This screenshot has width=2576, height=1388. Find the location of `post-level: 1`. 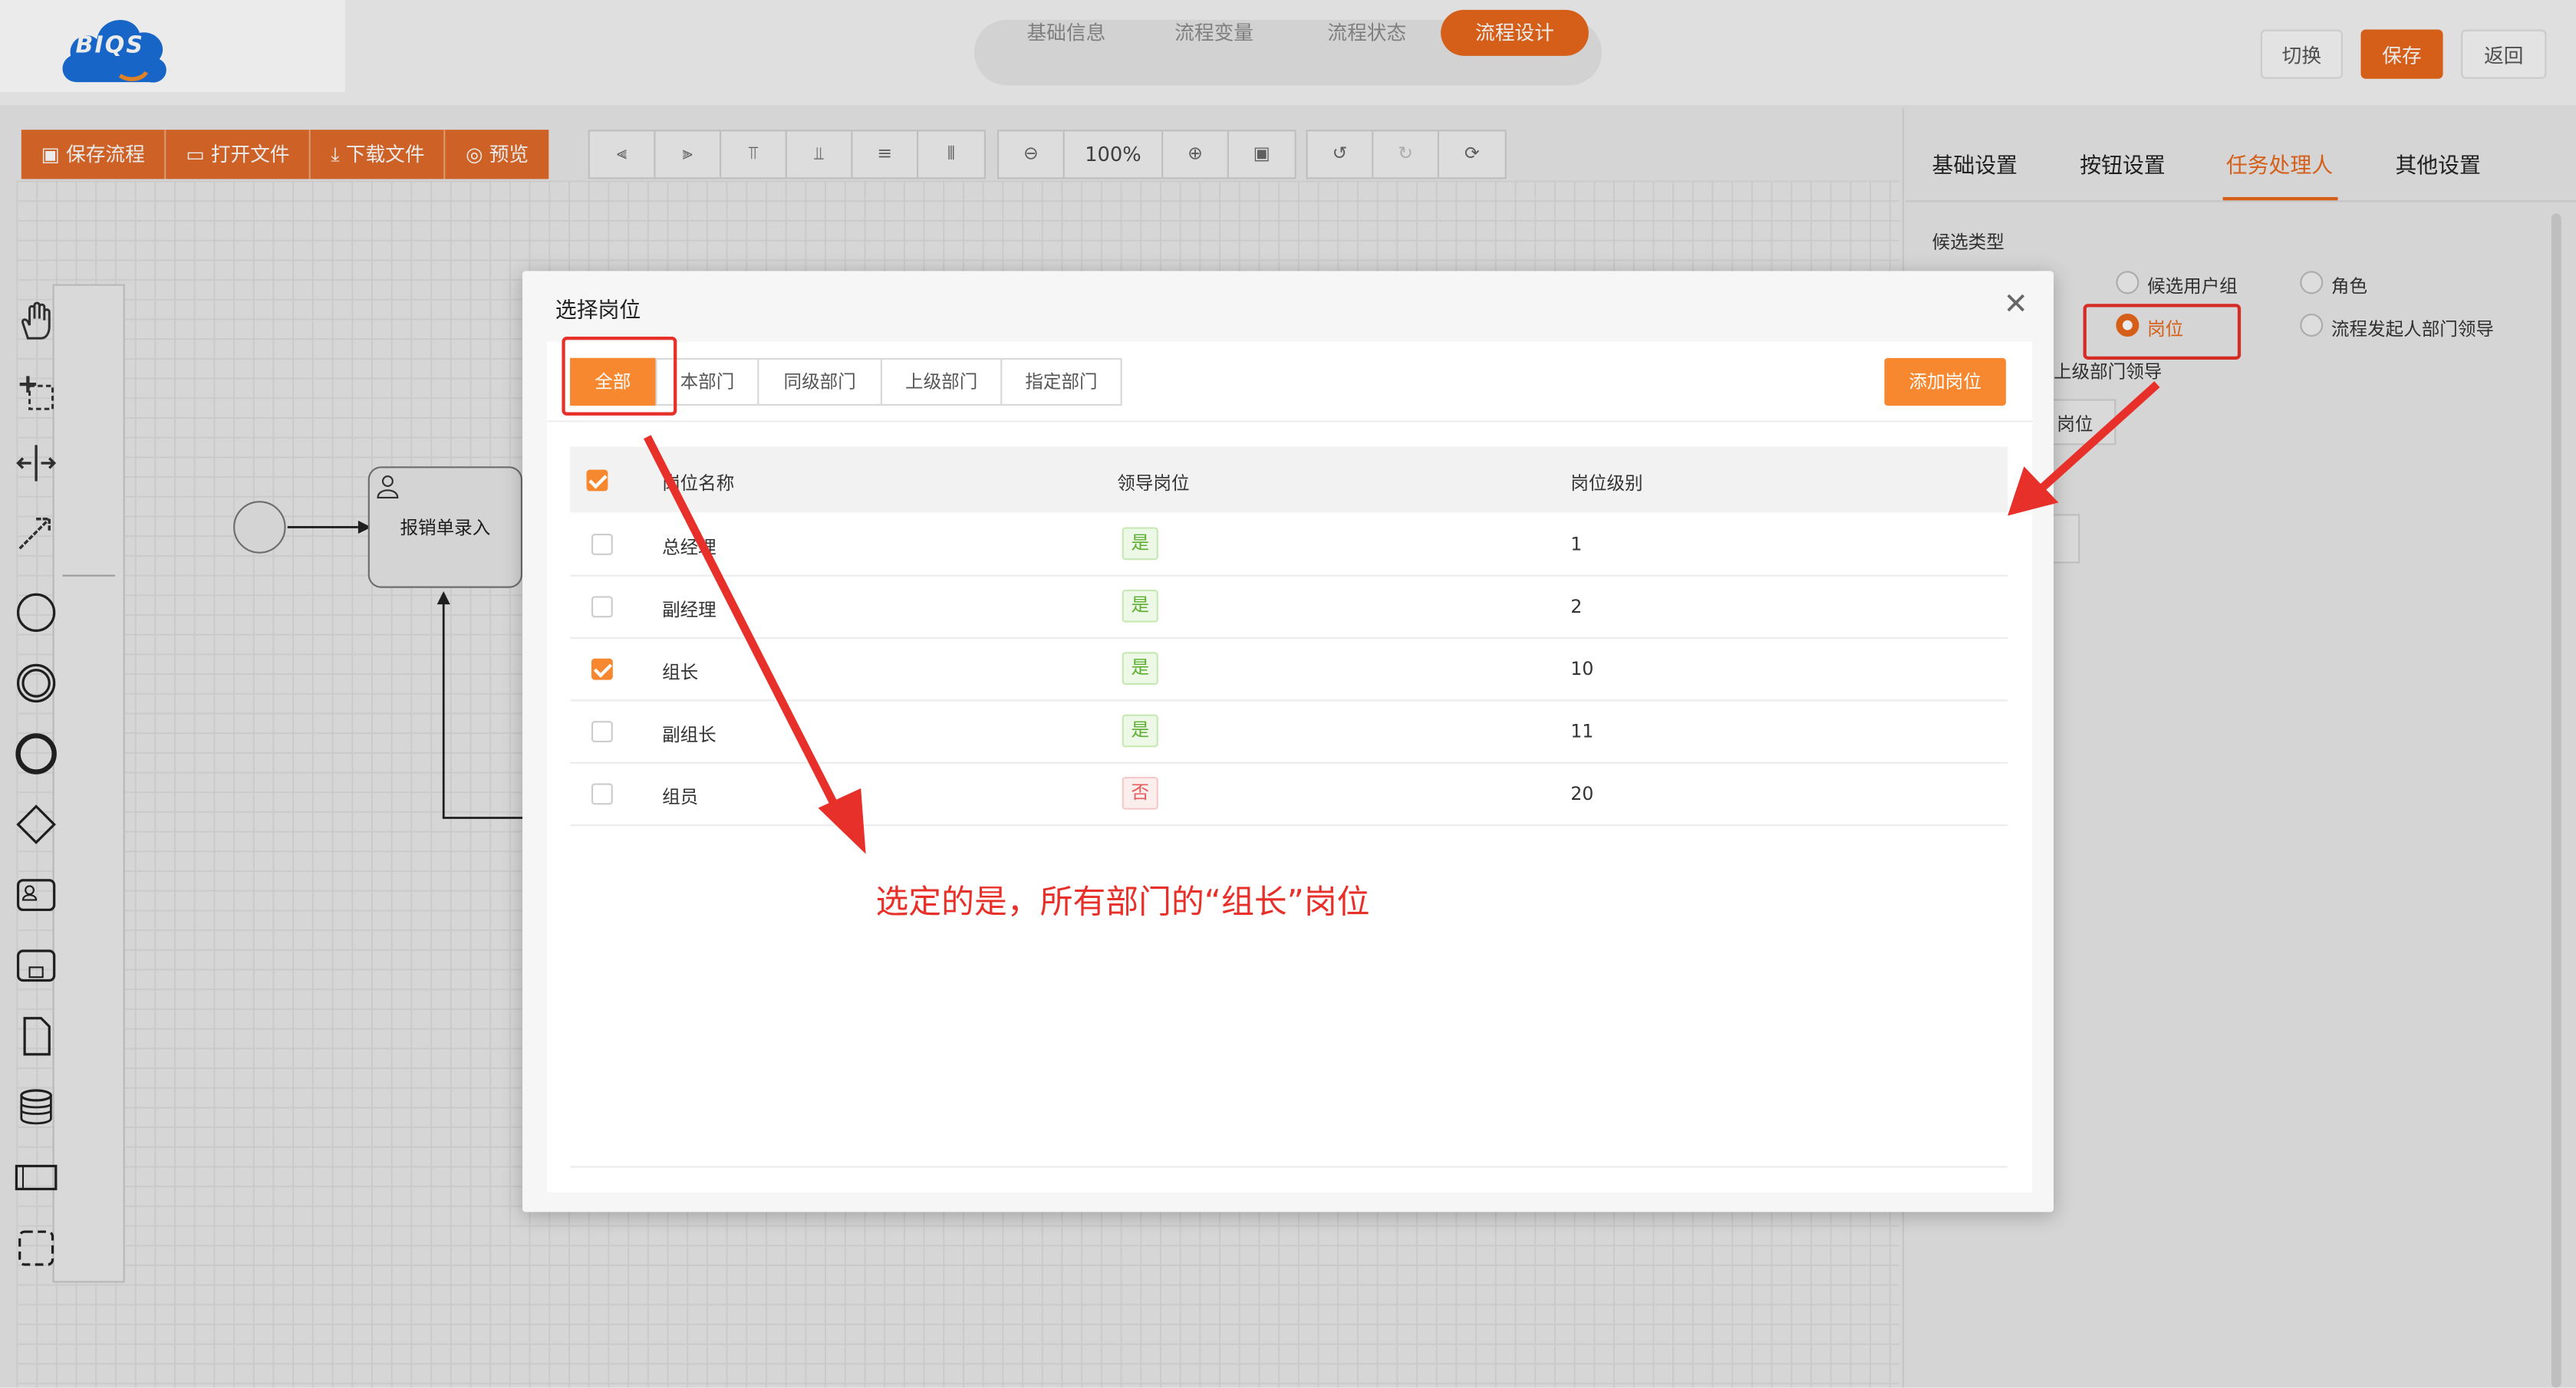

post-level: 1 is located at coordinates (1576, 544).